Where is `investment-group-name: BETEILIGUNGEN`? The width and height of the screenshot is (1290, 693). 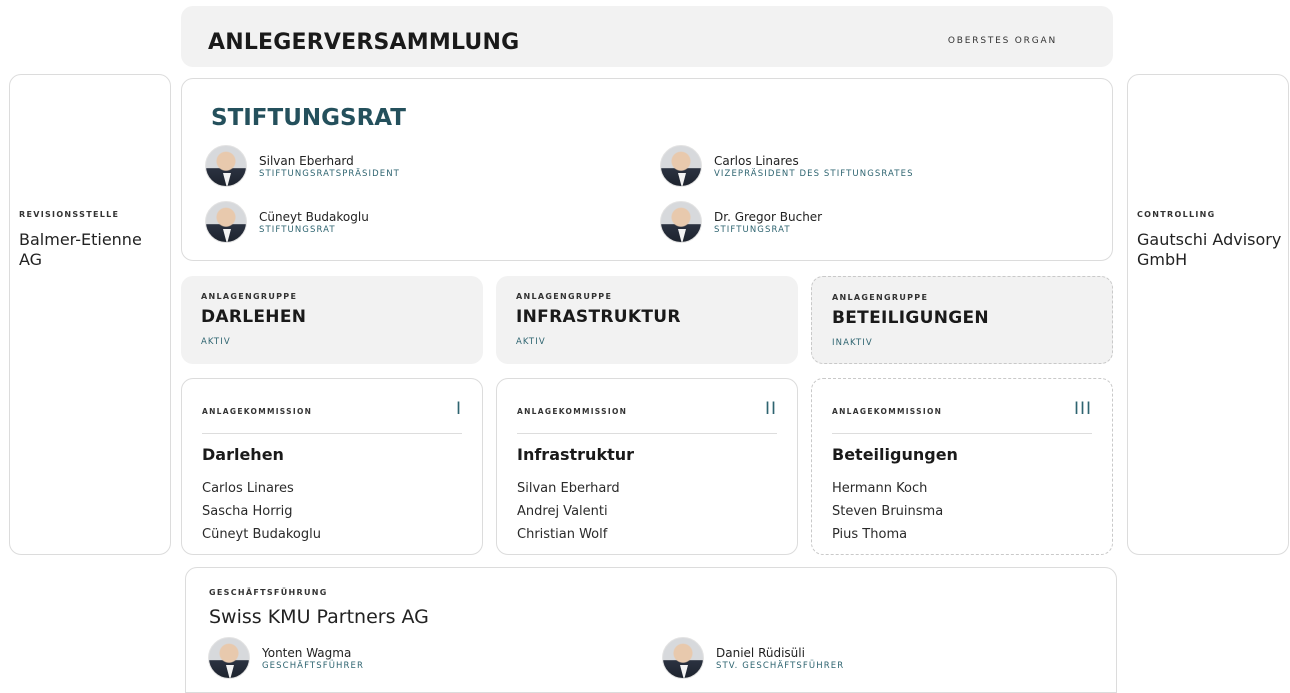 investment-group-name: BETEILIGUNGEN is located at coordinates (910, 318).